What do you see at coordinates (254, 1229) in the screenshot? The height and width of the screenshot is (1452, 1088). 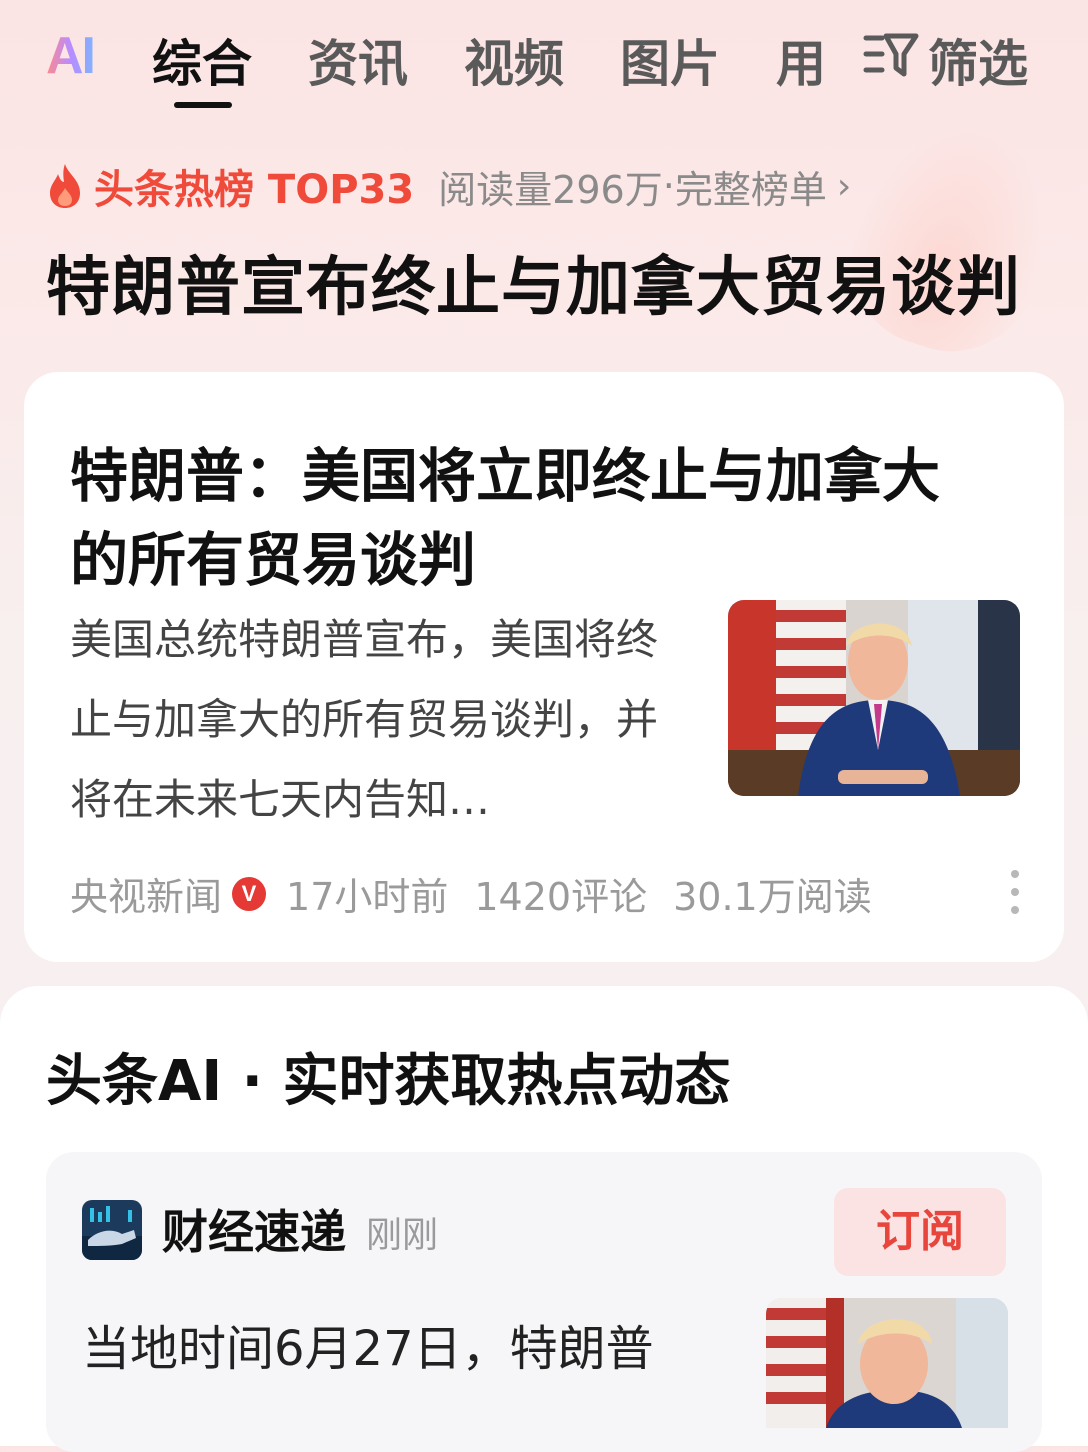 I see `channel-name: 财经速递` at bounding box center [254, 1229].